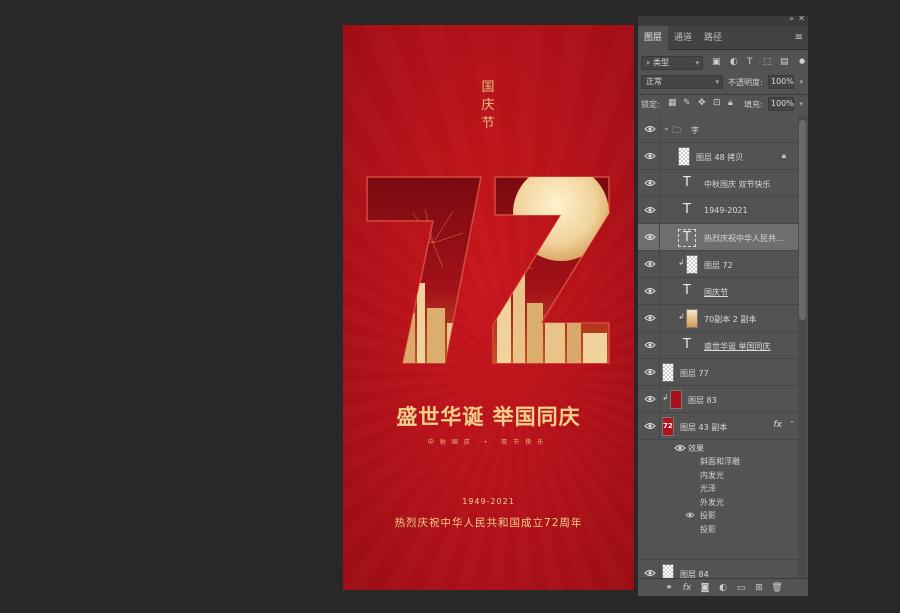 This screenshot has width=900, height=613. Describe the element at coordinates (777, 588) in the screenshot. I see `trash-icon: 🗑︎` at that location.